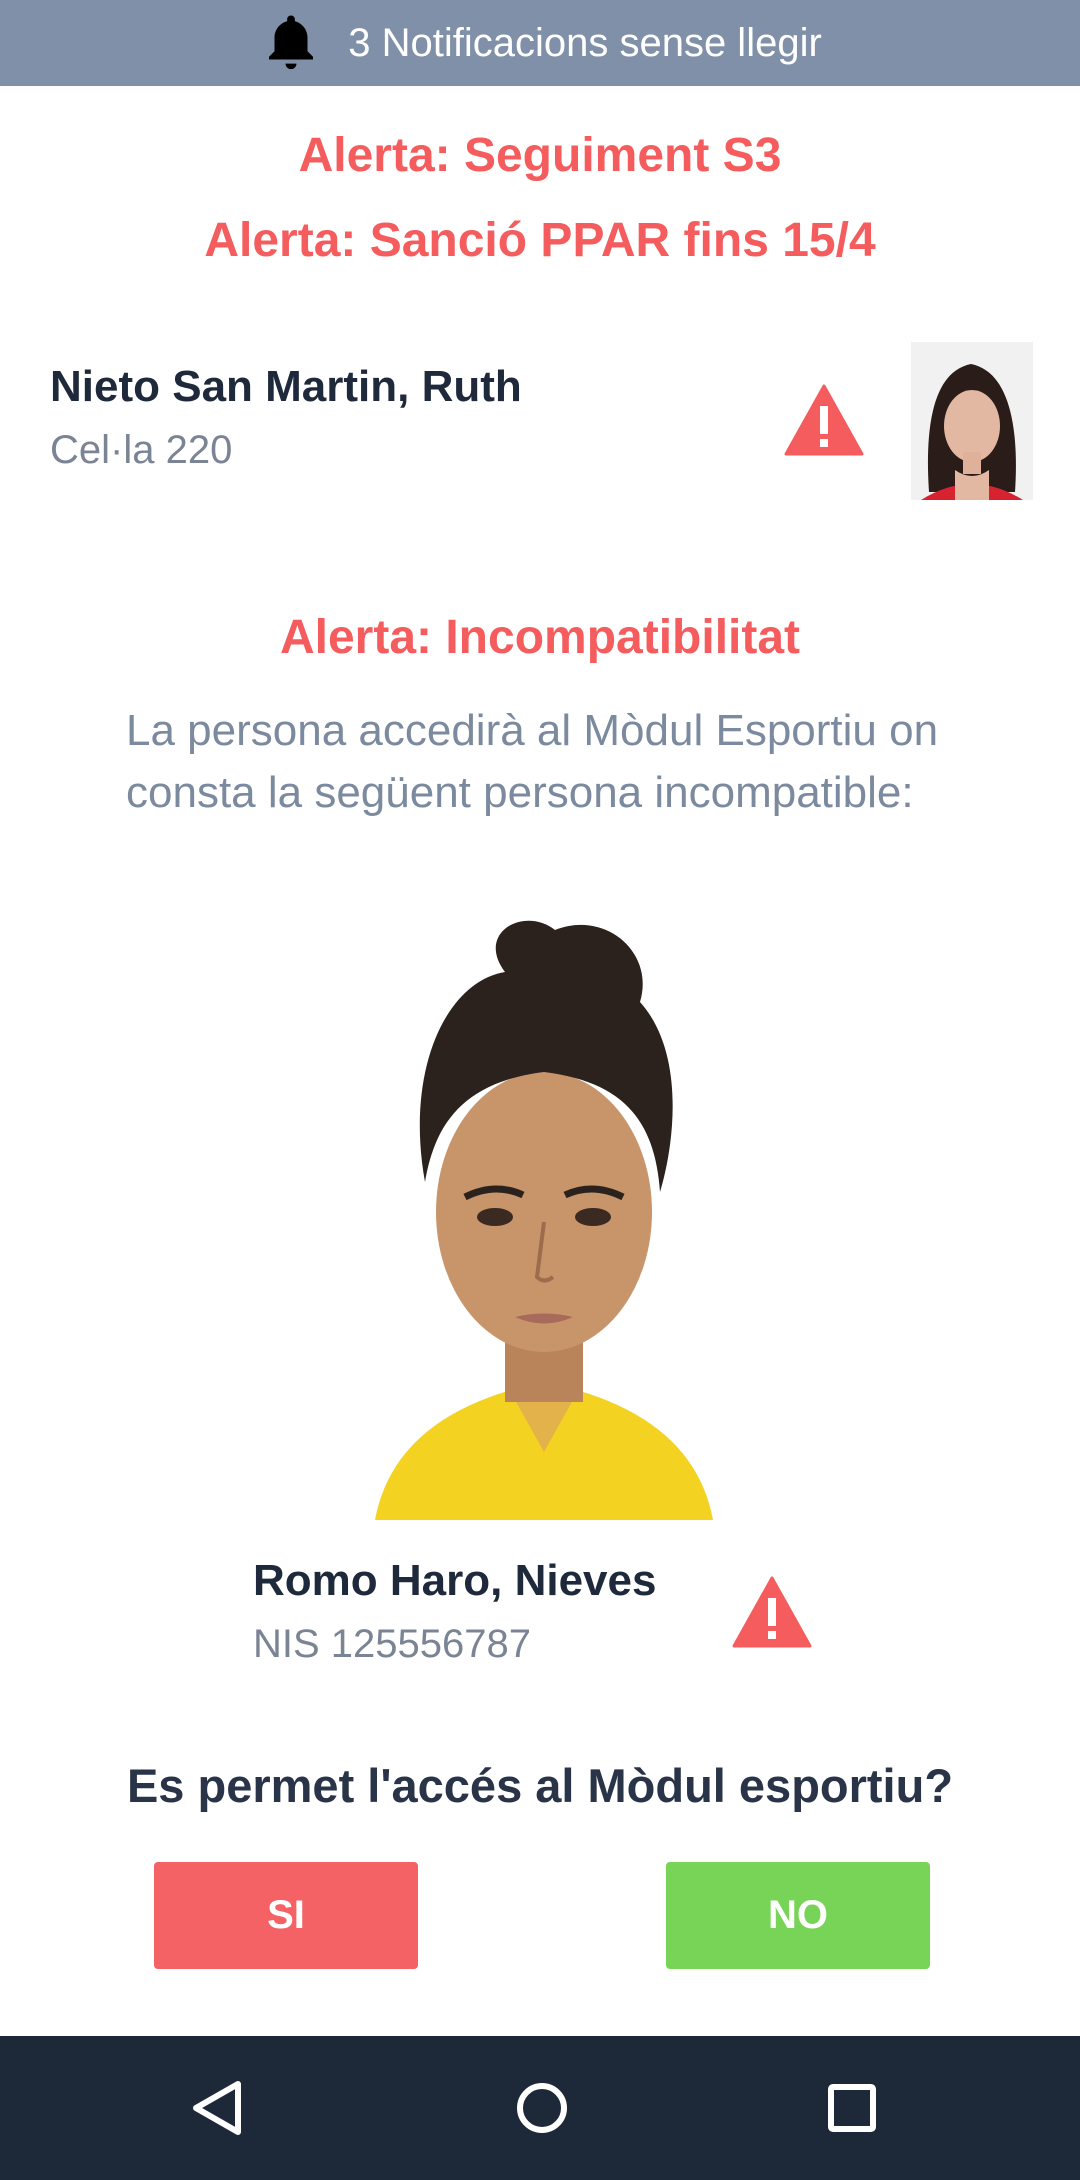 This screenshot has height=2180, width=1080. I want to click on home-circle-icon, so click(542, 2108).